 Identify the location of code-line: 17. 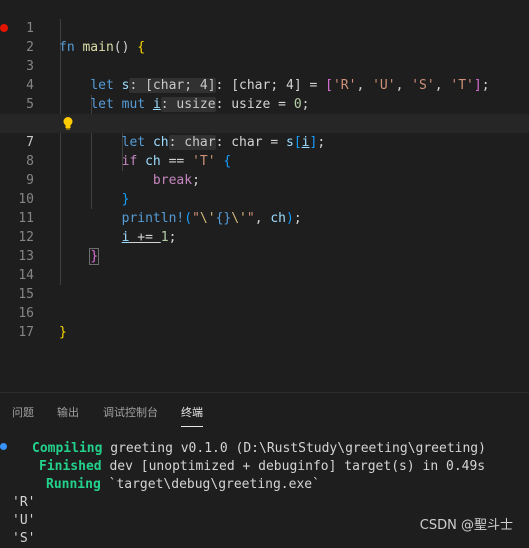
(264, 322).